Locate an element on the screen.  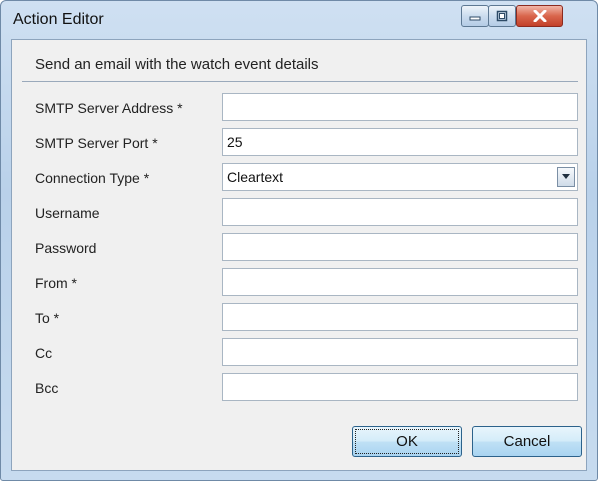
maximize-icon is located at coordinates (502, 16).